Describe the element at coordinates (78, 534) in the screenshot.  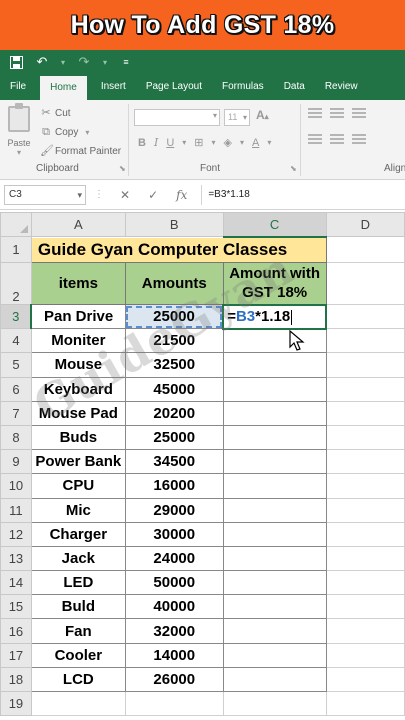
I see `item-cell: Charger` at that location.